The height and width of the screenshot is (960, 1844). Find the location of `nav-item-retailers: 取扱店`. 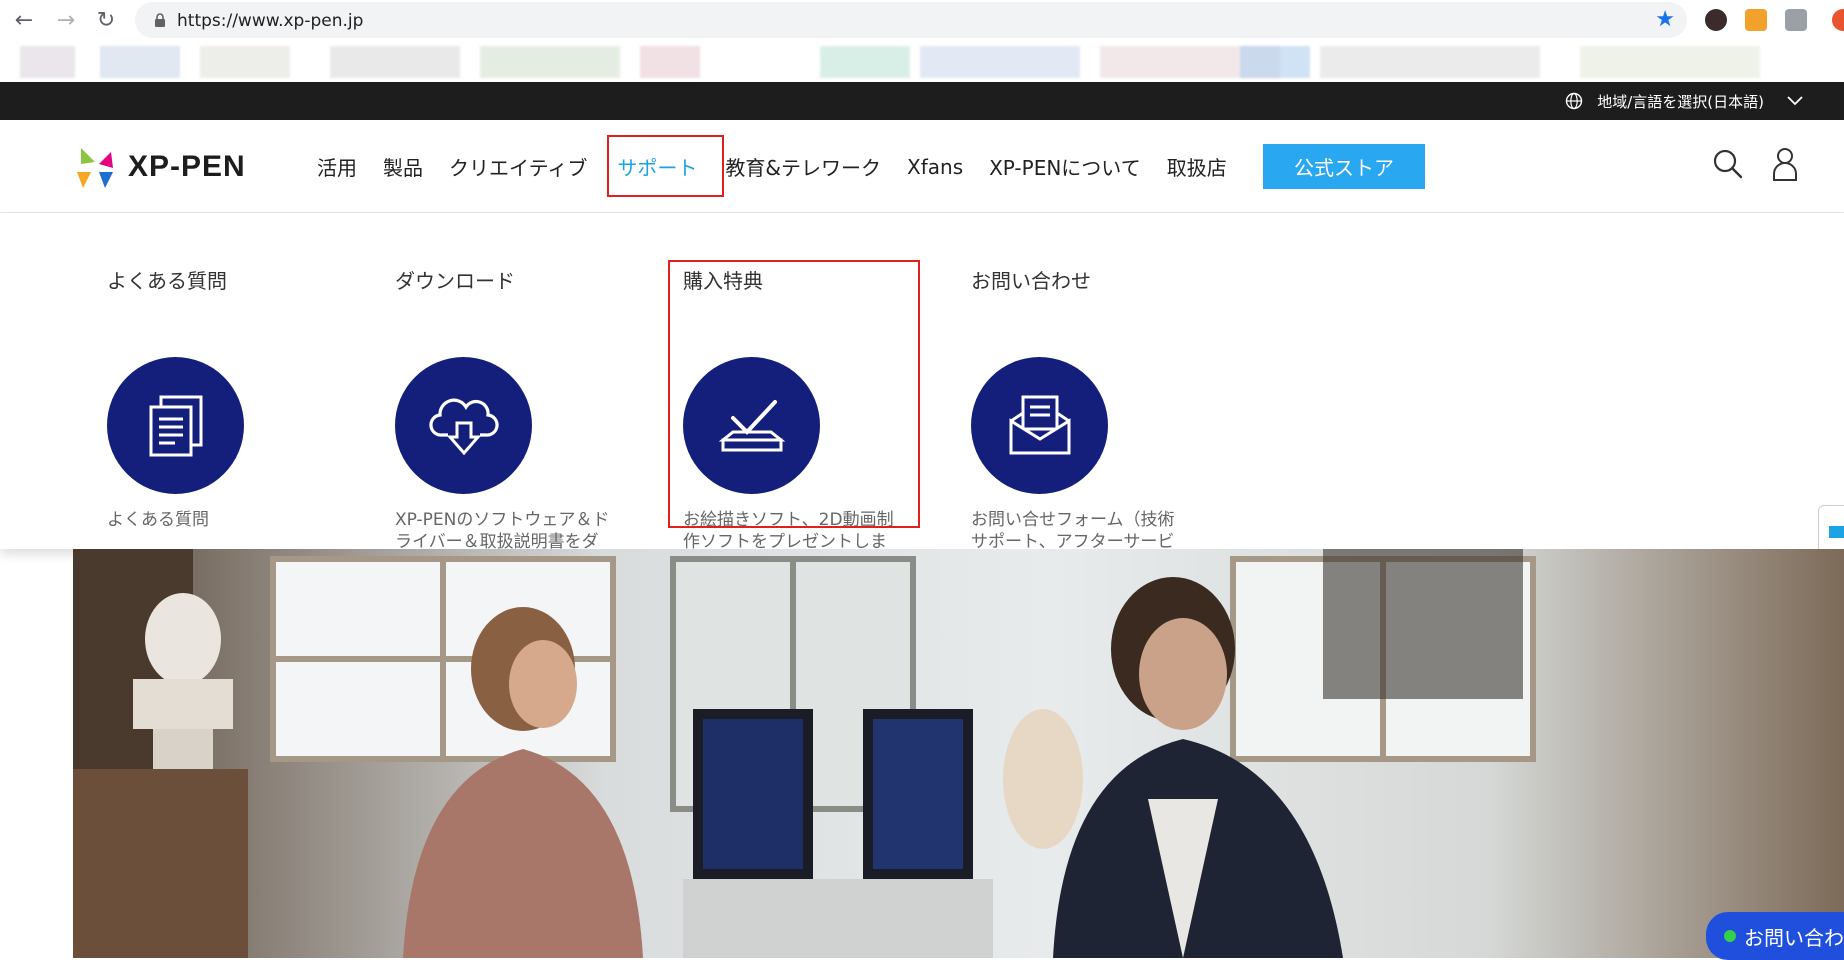

nav-item-retailers: 取扱店 is located at coordinates (1197, 166).